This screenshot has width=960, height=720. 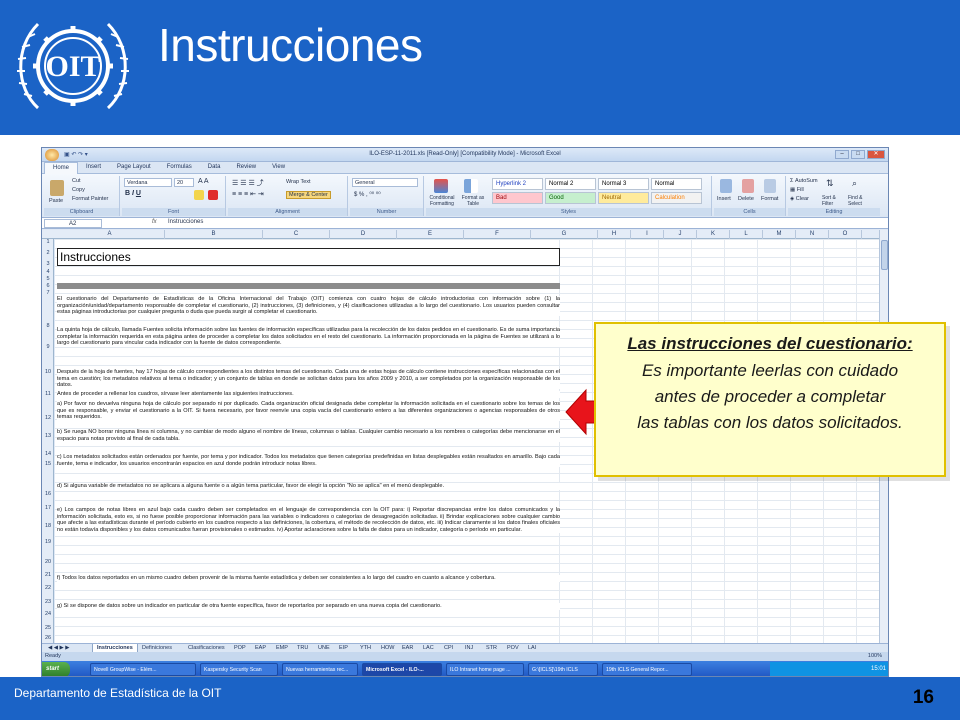 I want to click on tab-insert: Insert, so click(x=93, y=168).